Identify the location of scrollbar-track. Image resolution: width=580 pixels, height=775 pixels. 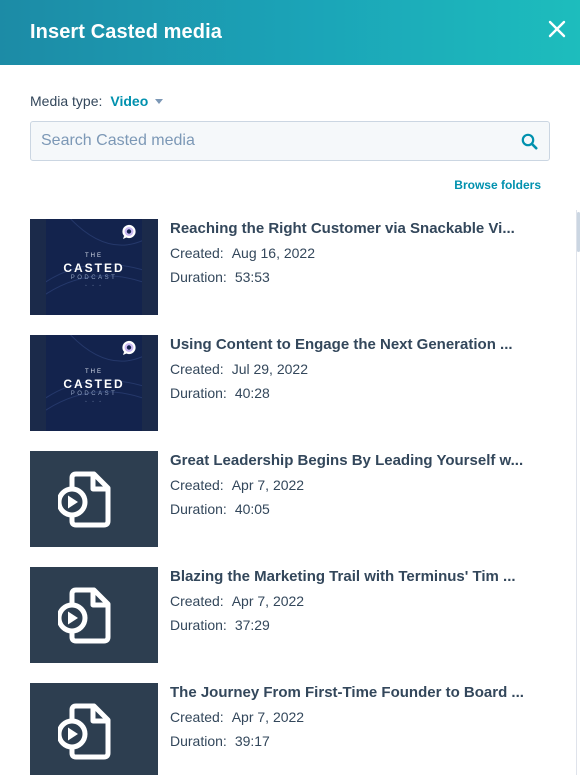
(576, 492).